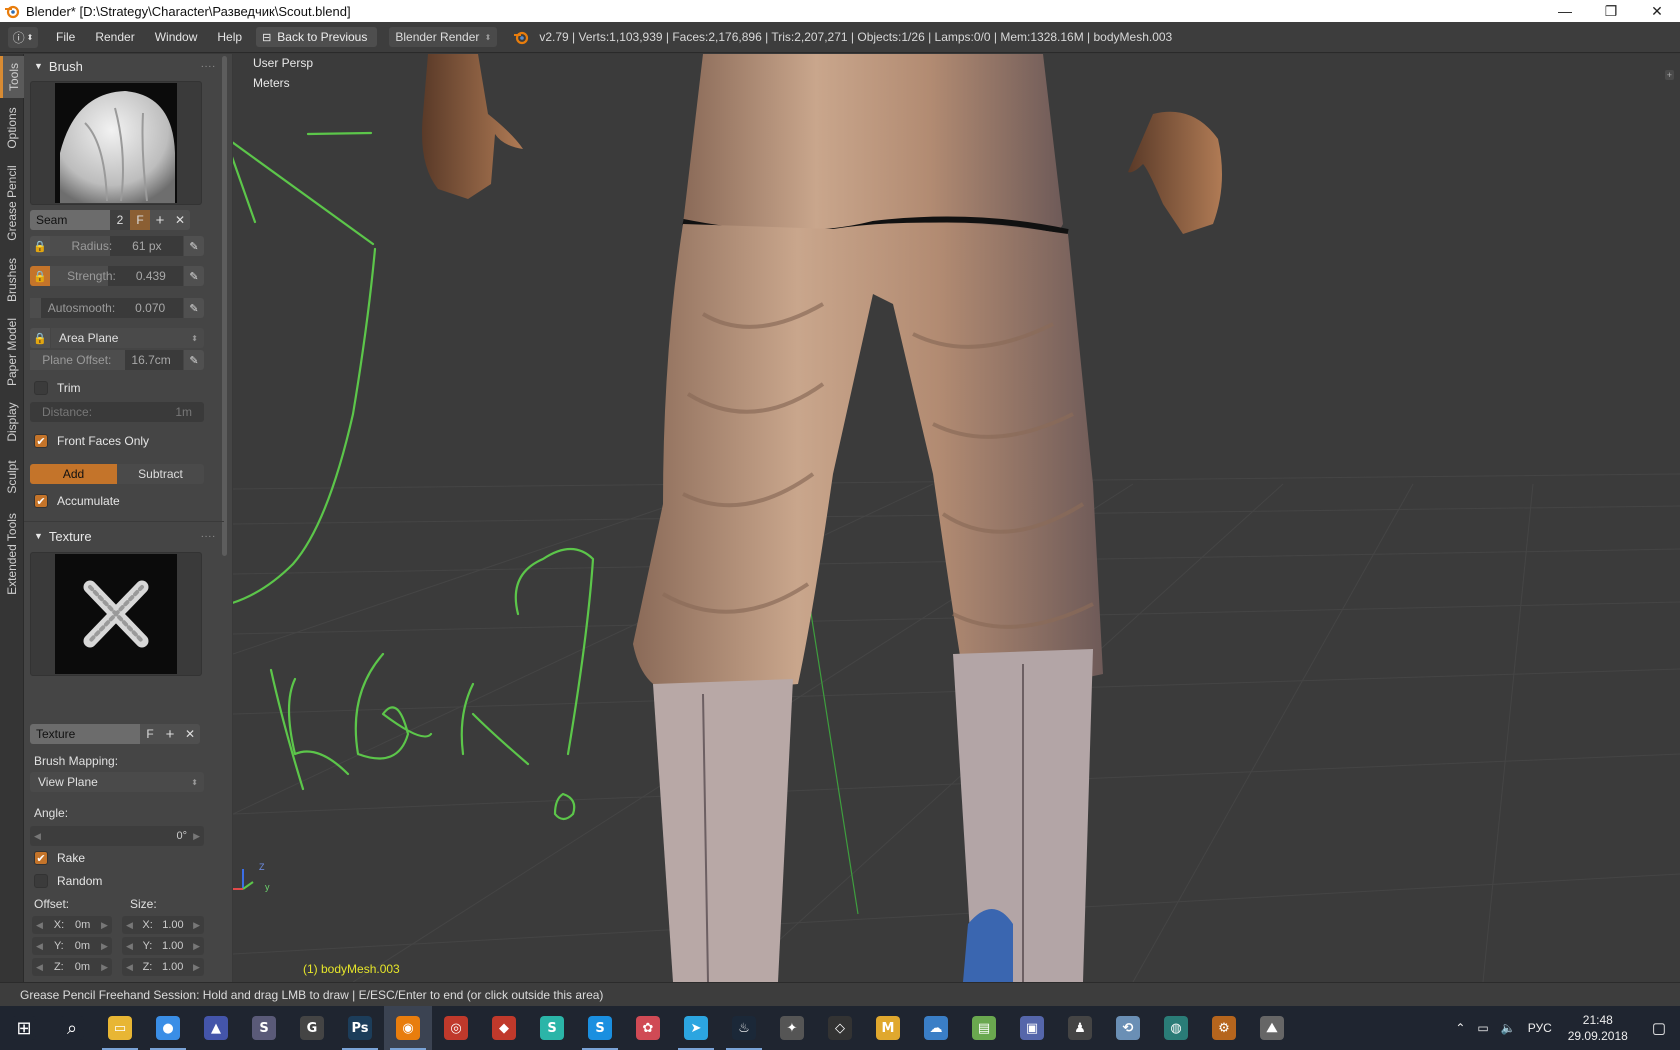 This screenshot has width=1680, height=1050. Describe the element at coordinates (65, 37) in the screenshot. I see `menu-file: File` at that location.